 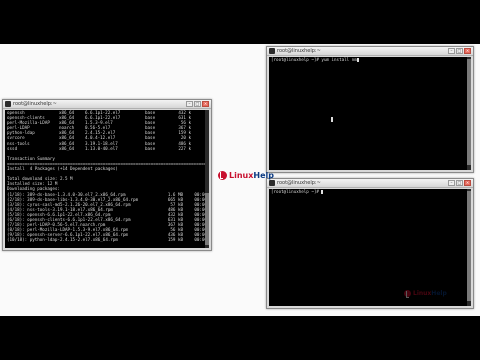 What do you see at coordinates (150, 148) in the screenshot?
I see `package-repo: base` at bounding box center [150, 148].